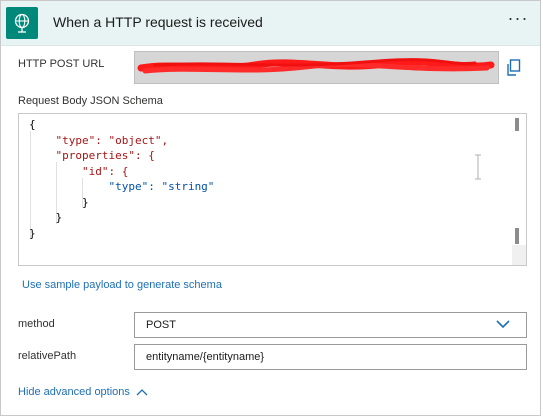  What do you see at coordinates (161, 325) in the screenshot?
I see `method-value: POST` at bounding box center [161, 325].